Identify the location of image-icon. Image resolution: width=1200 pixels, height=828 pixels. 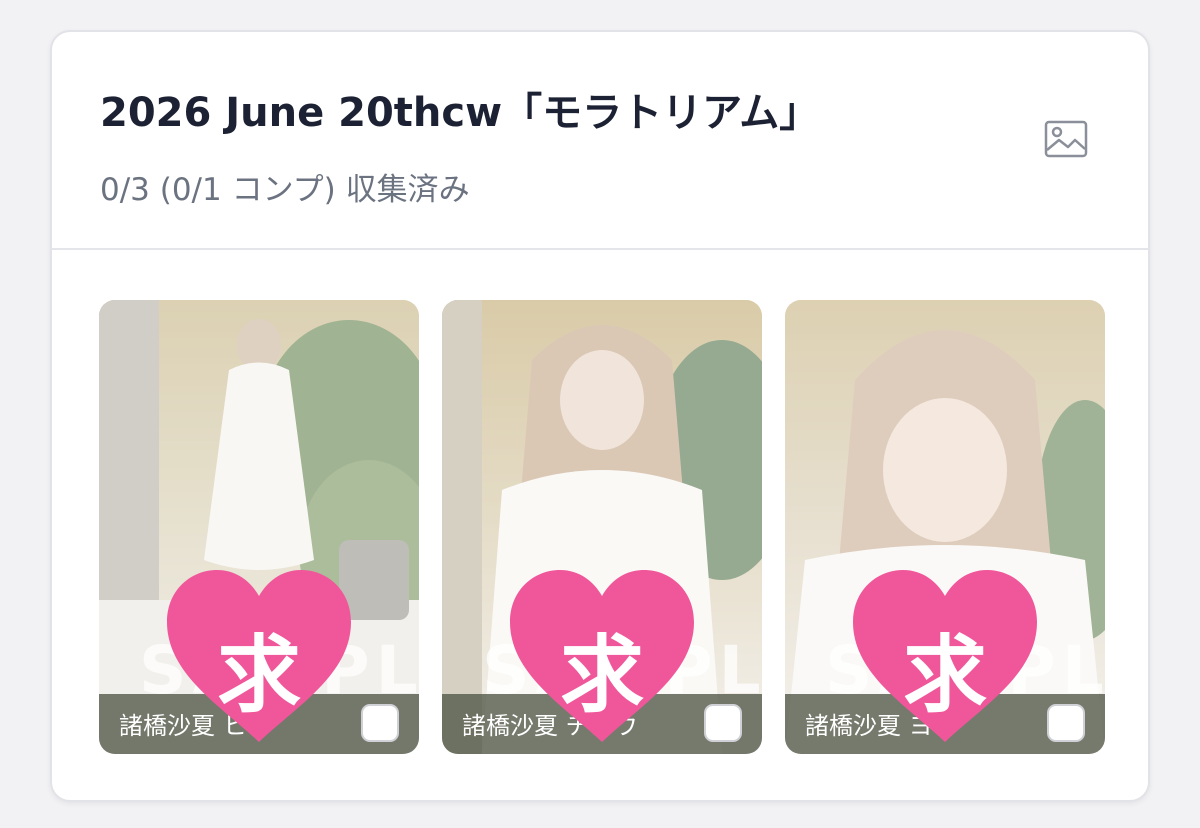
(1066, 139).